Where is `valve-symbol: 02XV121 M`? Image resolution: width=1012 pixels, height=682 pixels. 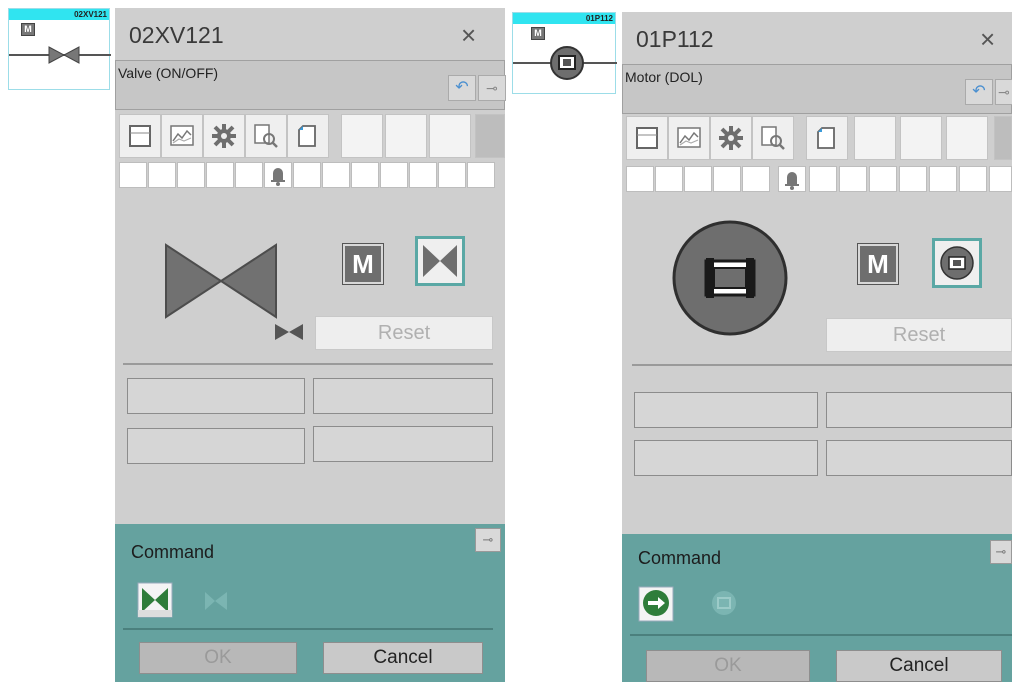 valve-symbol: 02XV121 M is located at coordinates (59, 49).